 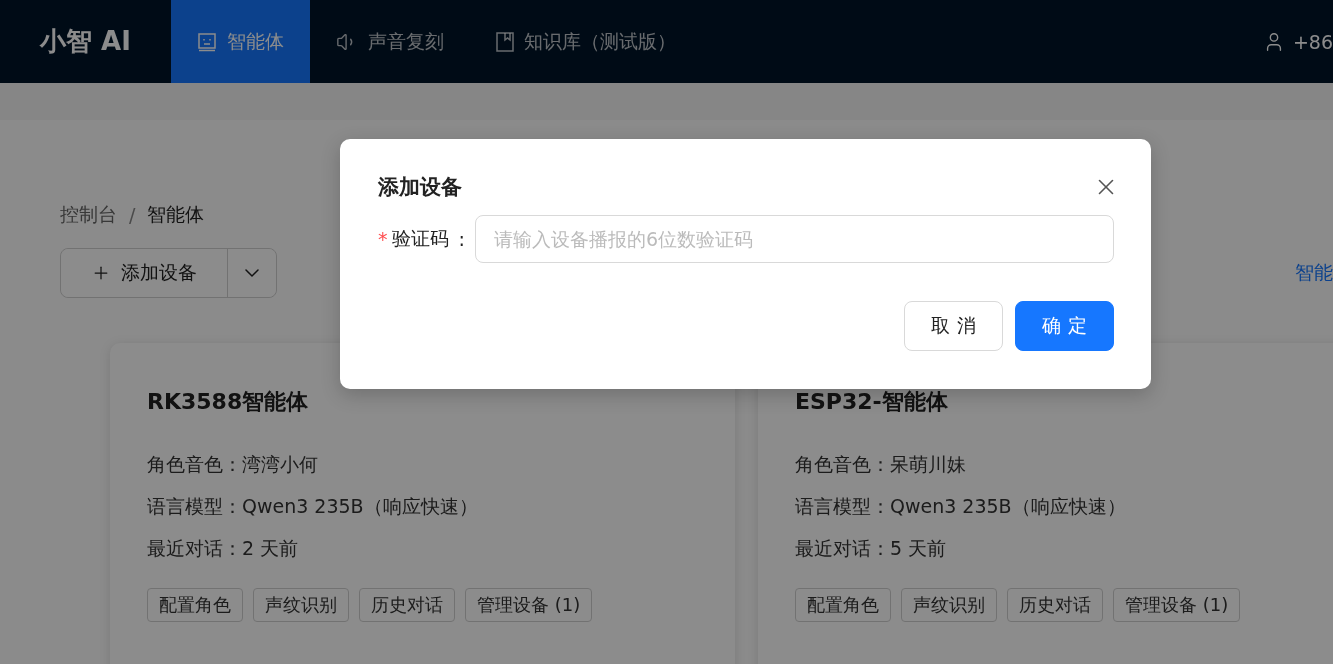 What do you see at coordinates (207, 41) in the screenshot?
I see `robot-face-icon` at bounding box center [207, 41].